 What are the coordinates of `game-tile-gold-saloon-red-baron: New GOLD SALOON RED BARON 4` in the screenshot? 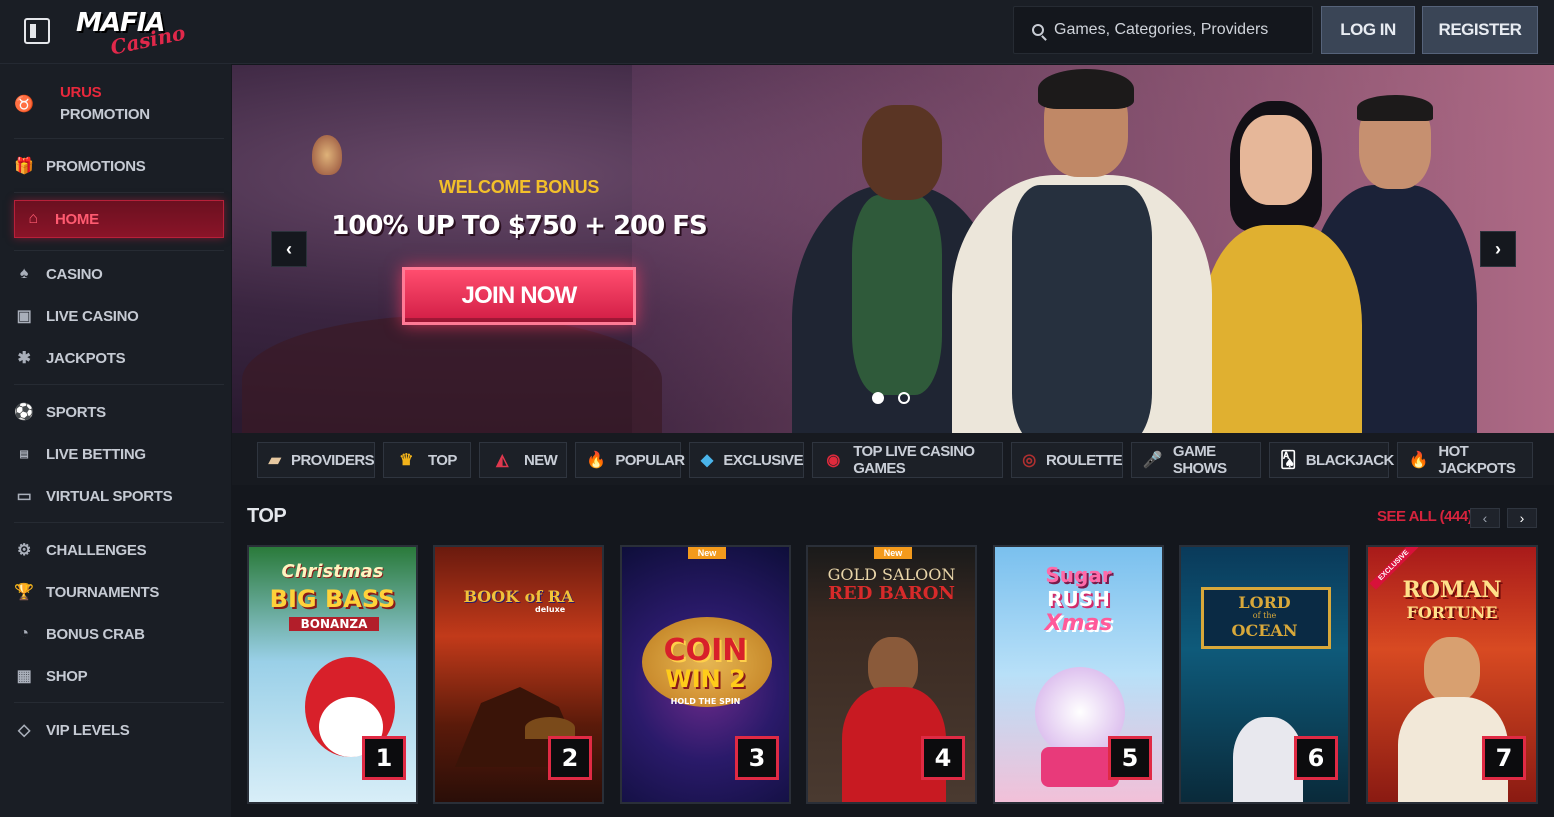 It's located at (891, 674).